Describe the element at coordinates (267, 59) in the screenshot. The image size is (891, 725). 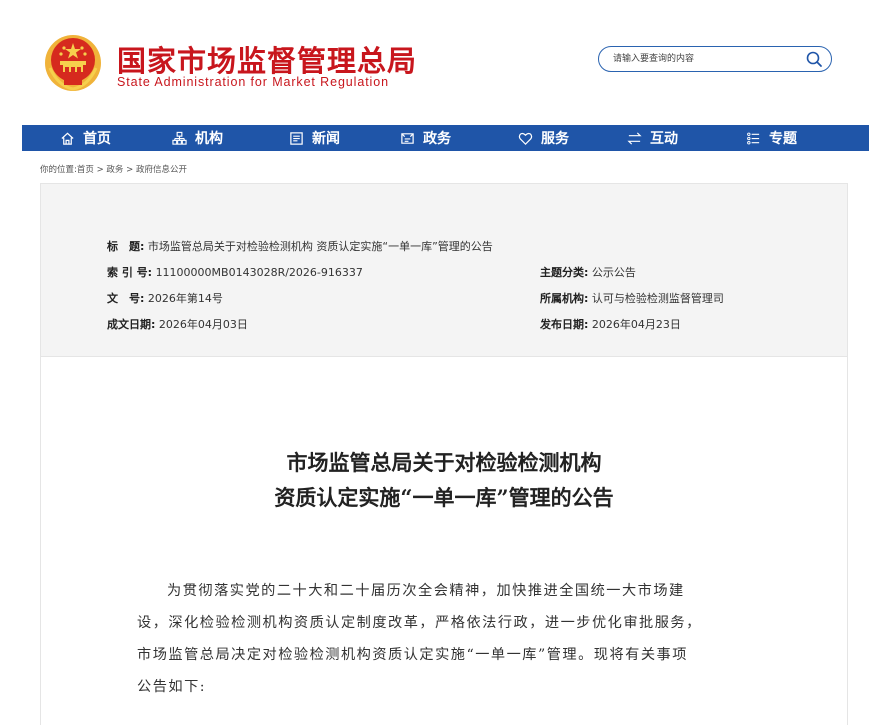
I see `site-title: 国家市场监督管理总局` at that location.